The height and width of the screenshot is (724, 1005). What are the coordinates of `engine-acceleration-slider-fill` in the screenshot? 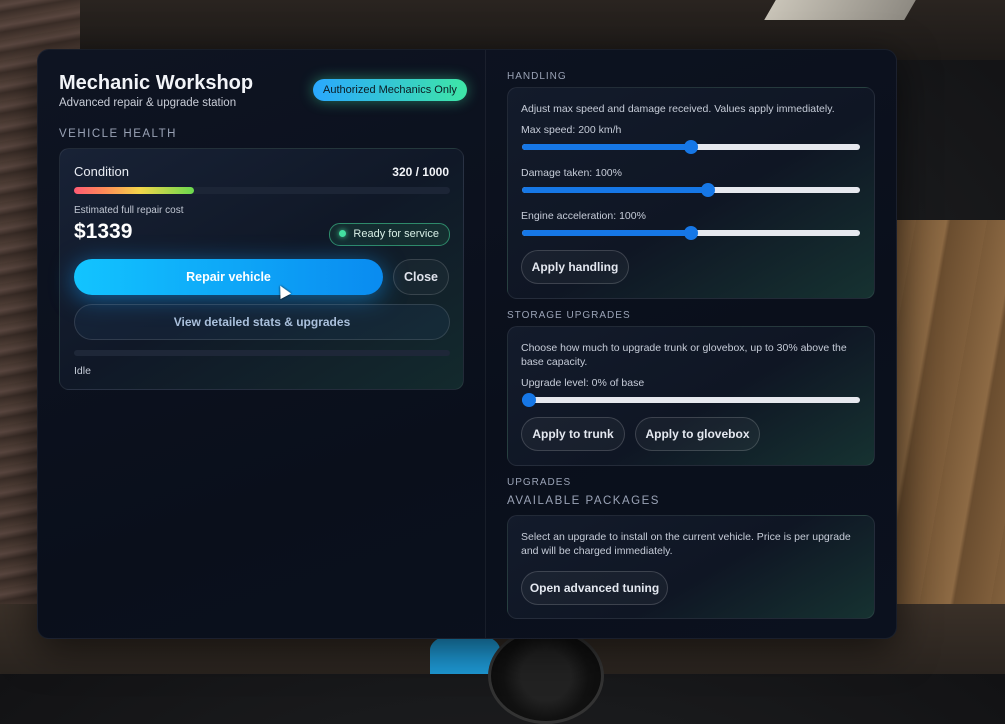 It's located at (606, 233).